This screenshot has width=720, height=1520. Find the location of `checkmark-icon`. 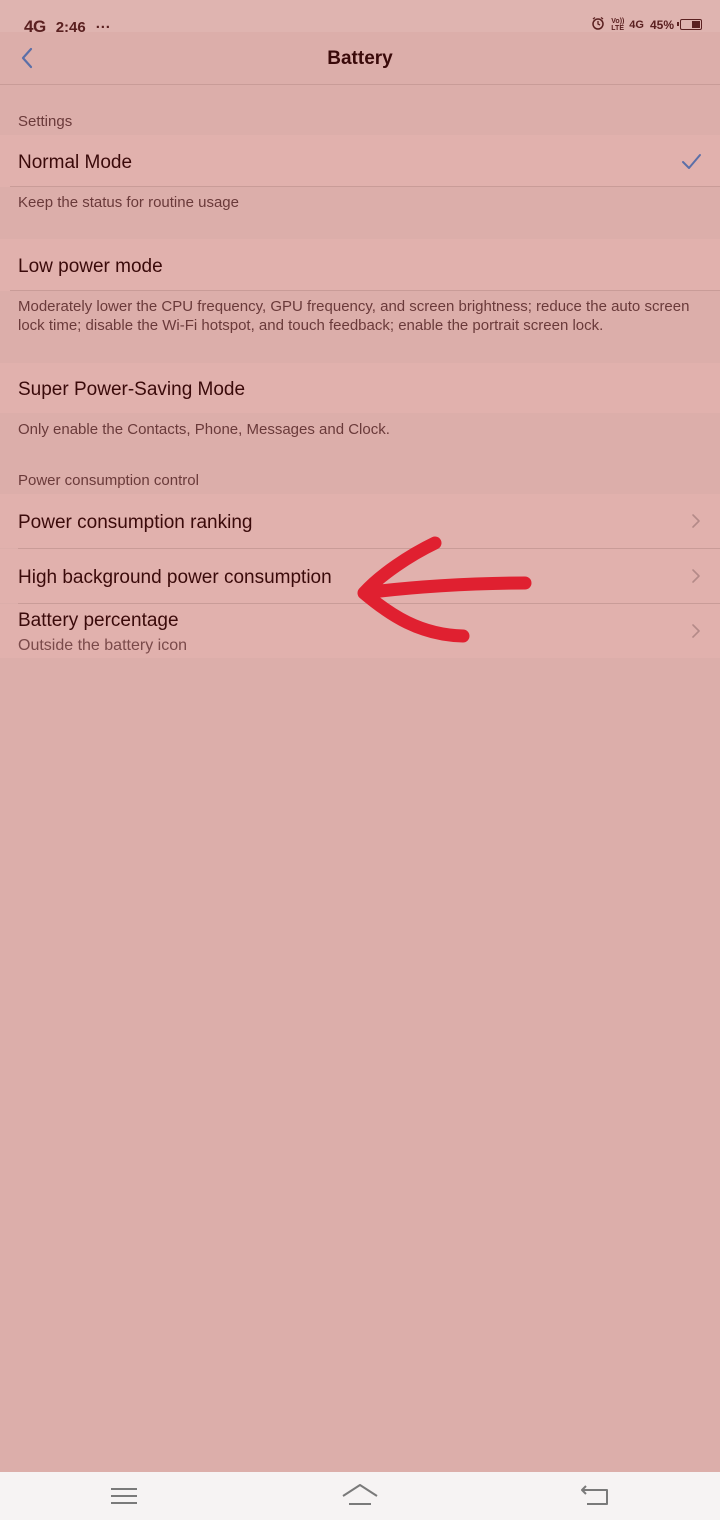

checkmark-icon is located at coordinates (691, 161).